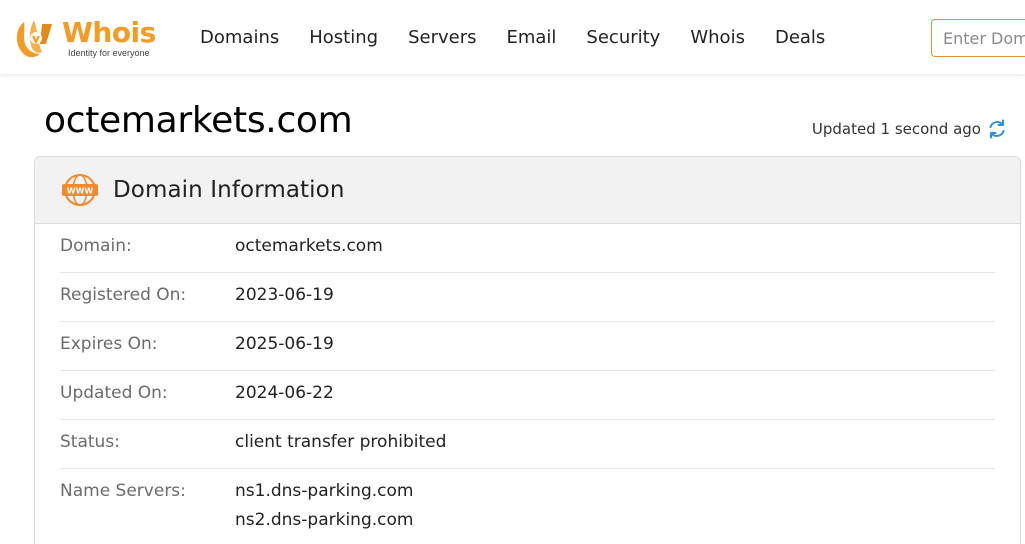 This screenshot has height=544, width=1025. What do you see at coordinates (90, 442) in the screenshot?
I see `row-label: Status:` at bounding box center [90, 442].